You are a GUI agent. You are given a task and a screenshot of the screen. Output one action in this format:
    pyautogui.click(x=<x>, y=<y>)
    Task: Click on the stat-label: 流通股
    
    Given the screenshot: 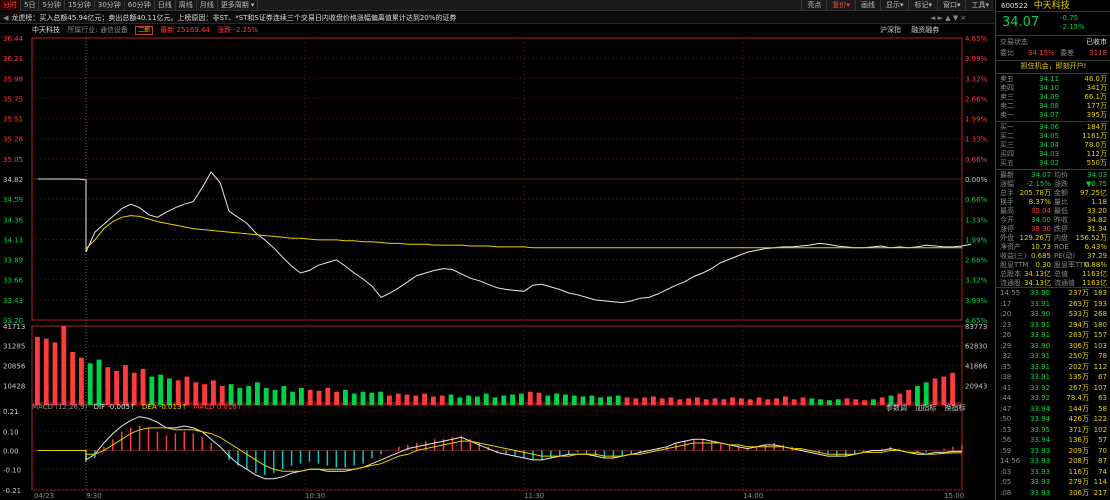 What is the action you would take?
    pyautogui.click(x=1010, y=283)
    